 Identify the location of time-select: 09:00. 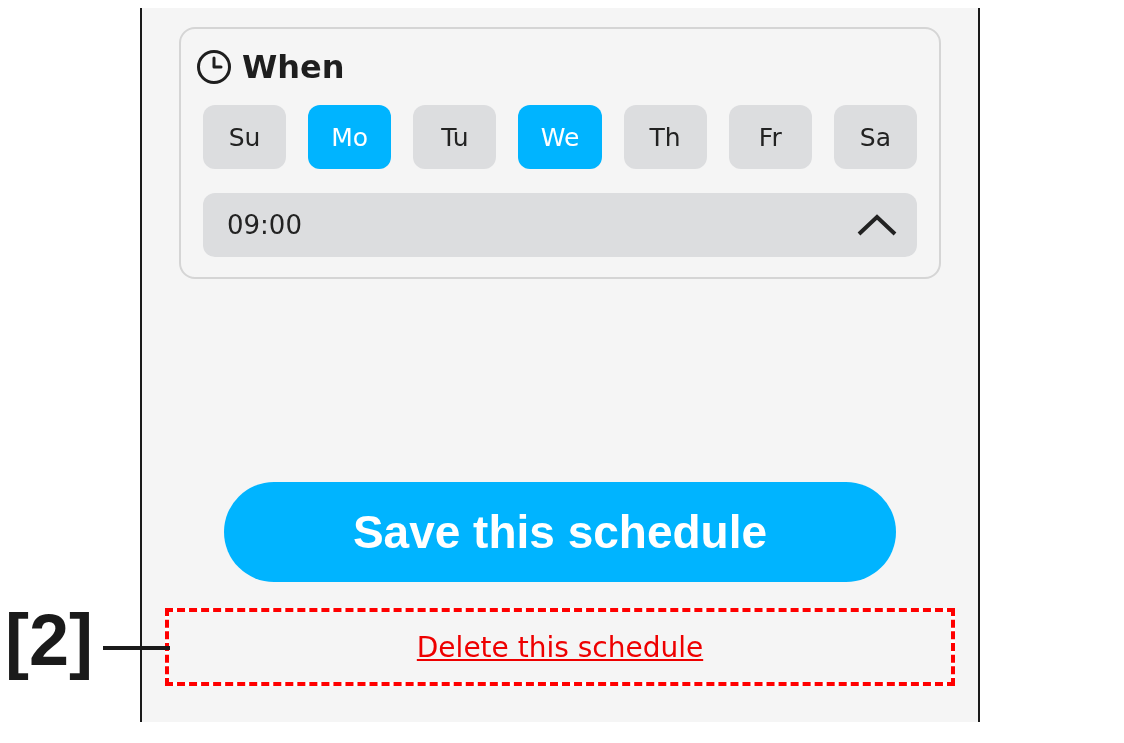
(560, 225).